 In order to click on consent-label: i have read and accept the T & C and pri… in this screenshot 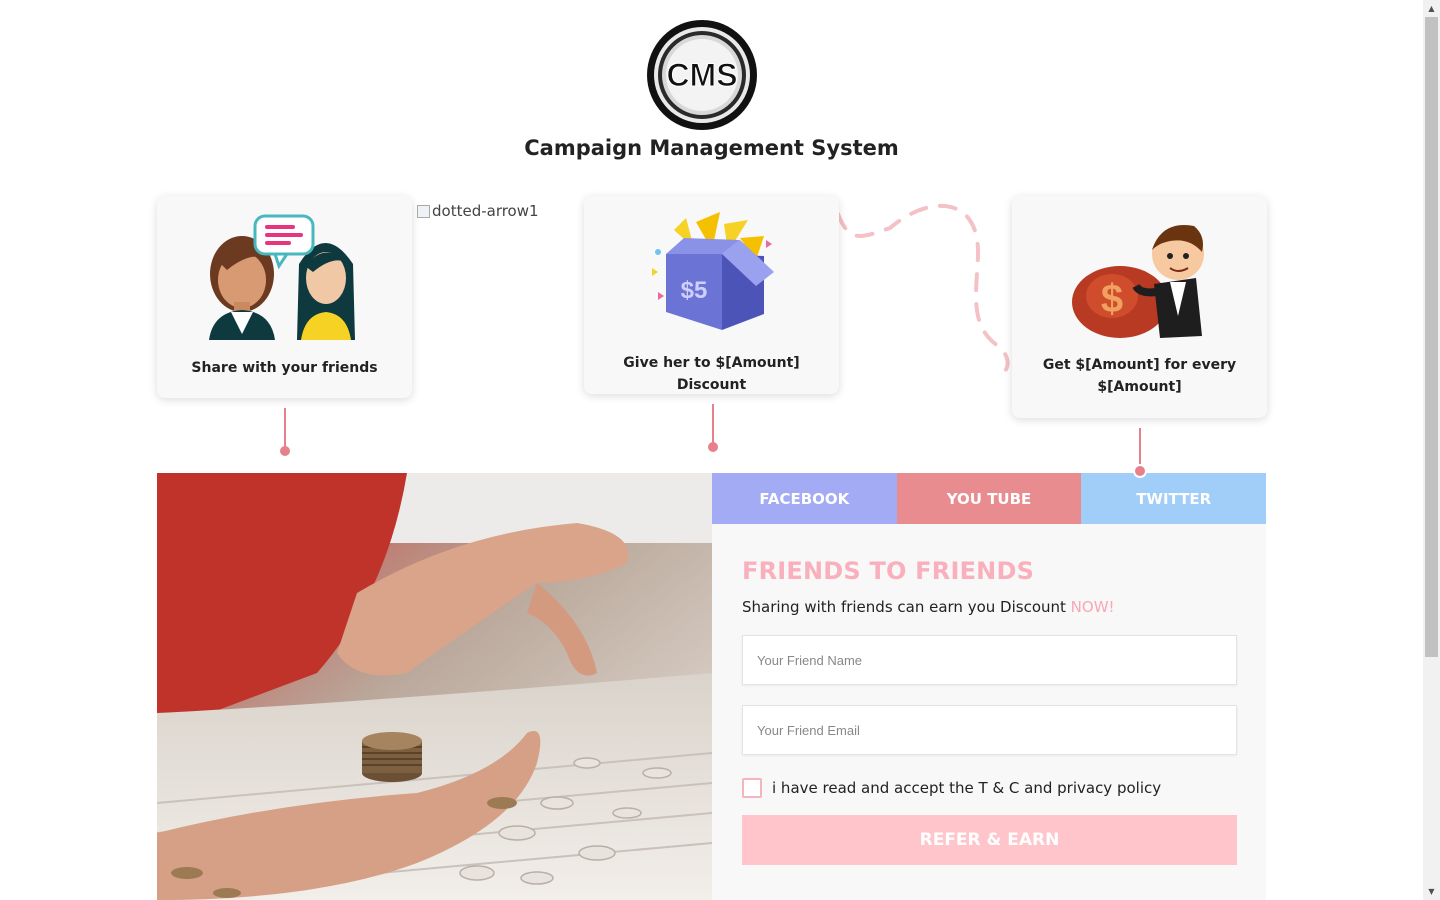, I will do `click(967, 788)`.